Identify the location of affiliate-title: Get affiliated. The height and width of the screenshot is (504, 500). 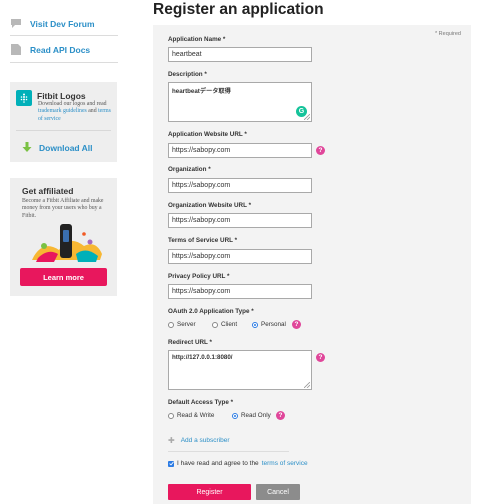
(48, 191).